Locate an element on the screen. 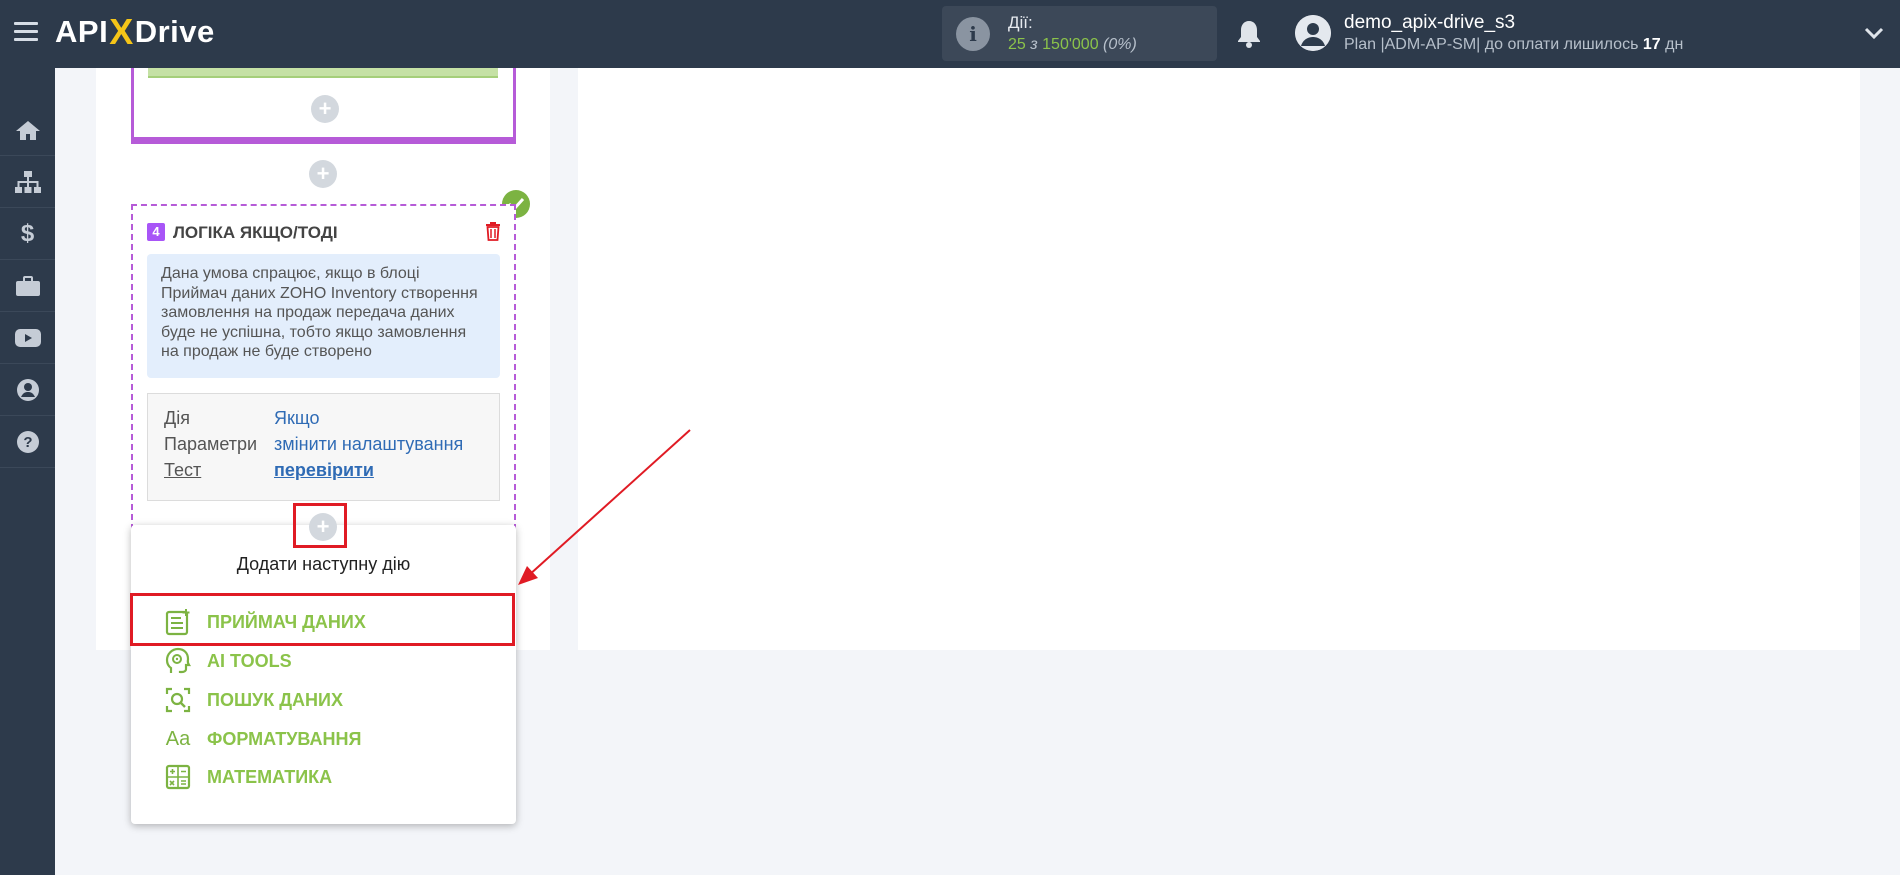 The image size is (1900, 875). step-title: ЛОГІКА ЯКЩО/ТОДІ is located at coordinates (255, 232).